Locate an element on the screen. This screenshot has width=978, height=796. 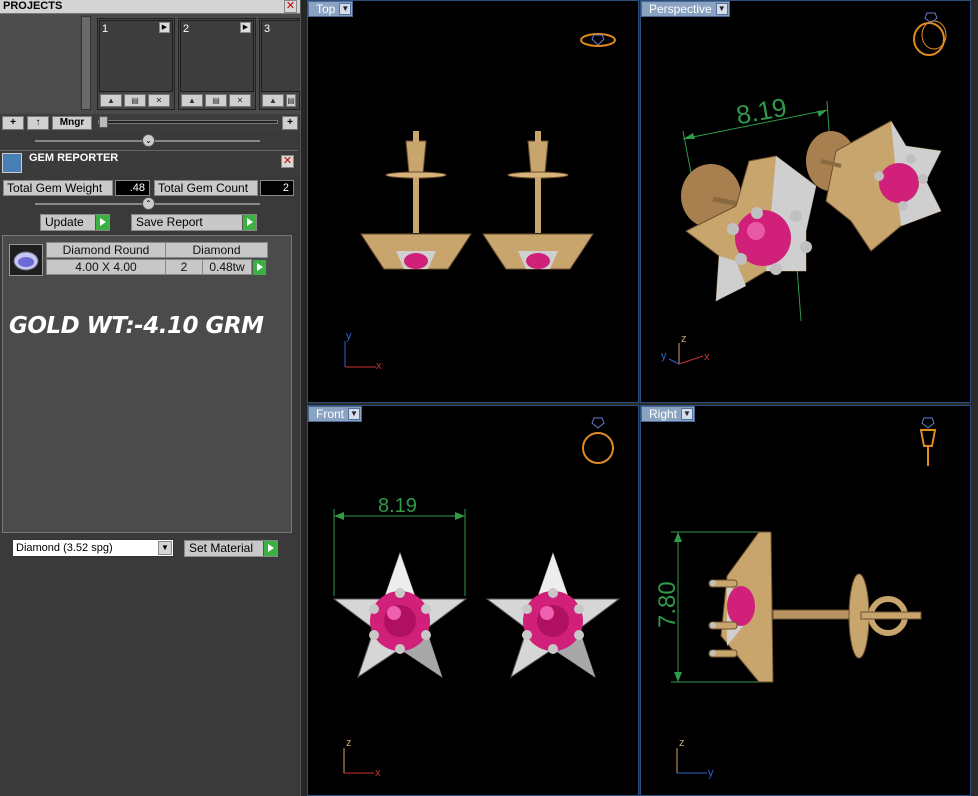
project-slot: 2 ▶ ▲ ▤ ✕ is located at coordinates (217, 64).